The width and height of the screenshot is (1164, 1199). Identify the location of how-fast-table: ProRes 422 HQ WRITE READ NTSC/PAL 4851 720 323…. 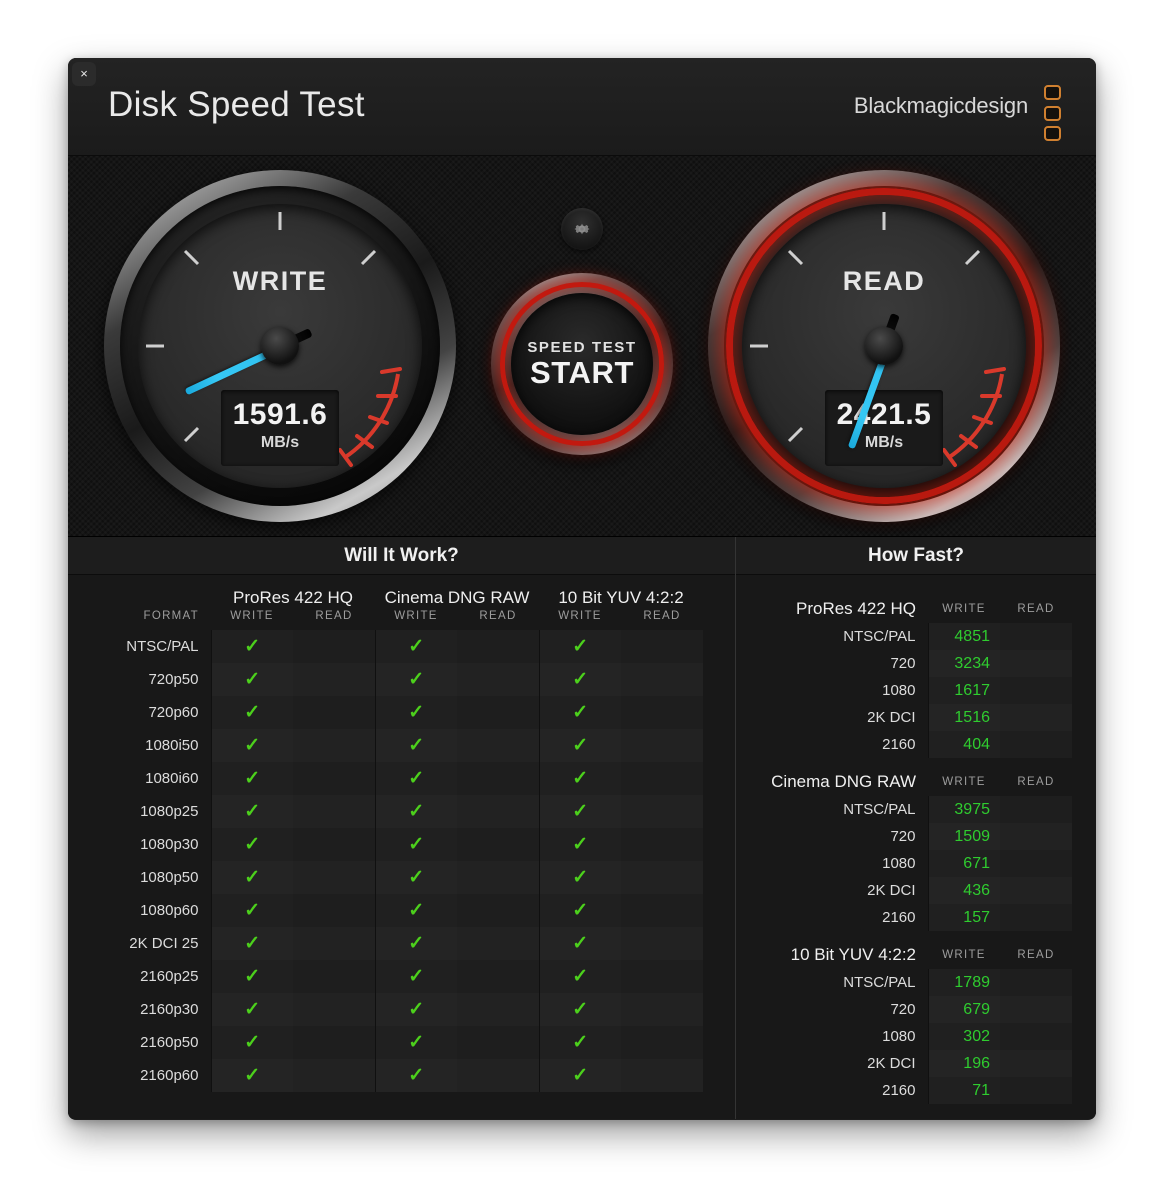
(912, 844).